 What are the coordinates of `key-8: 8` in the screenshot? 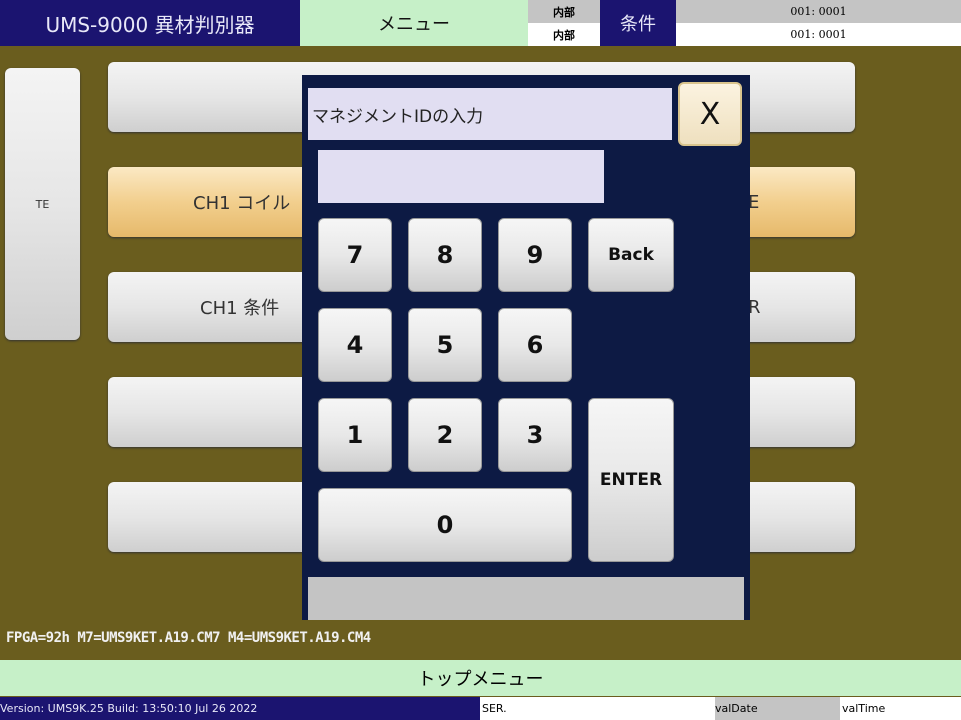 It's located at (445, 255).